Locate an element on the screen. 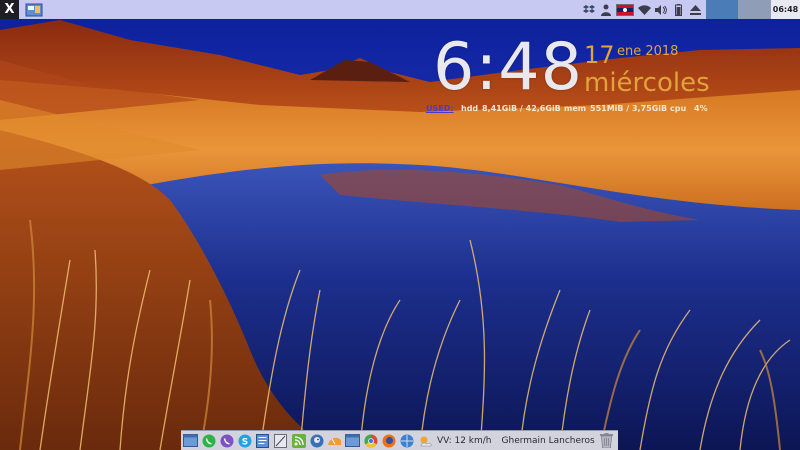 This screenshot has height=450, width=800. chrome-icon is located at coordinates (370, 440).